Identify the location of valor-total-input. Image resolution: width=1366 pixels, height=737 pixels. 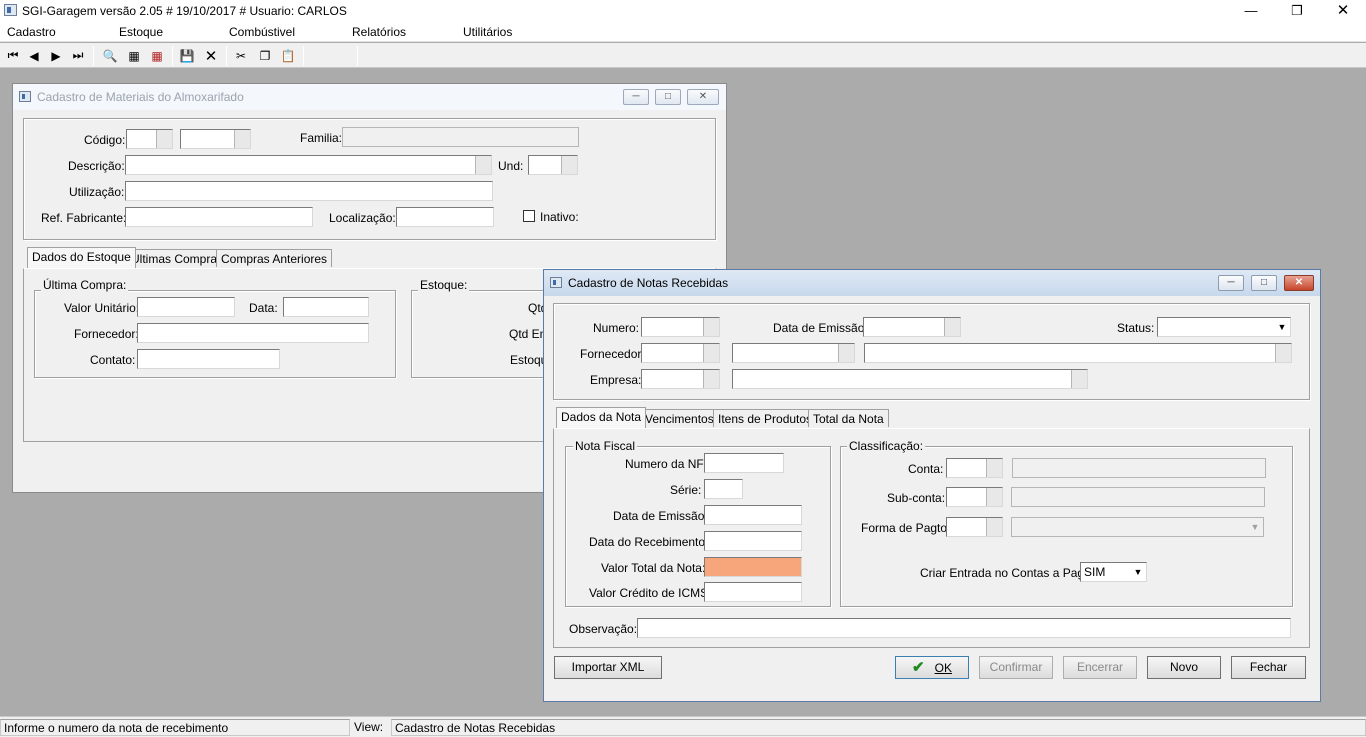
(753, 567).